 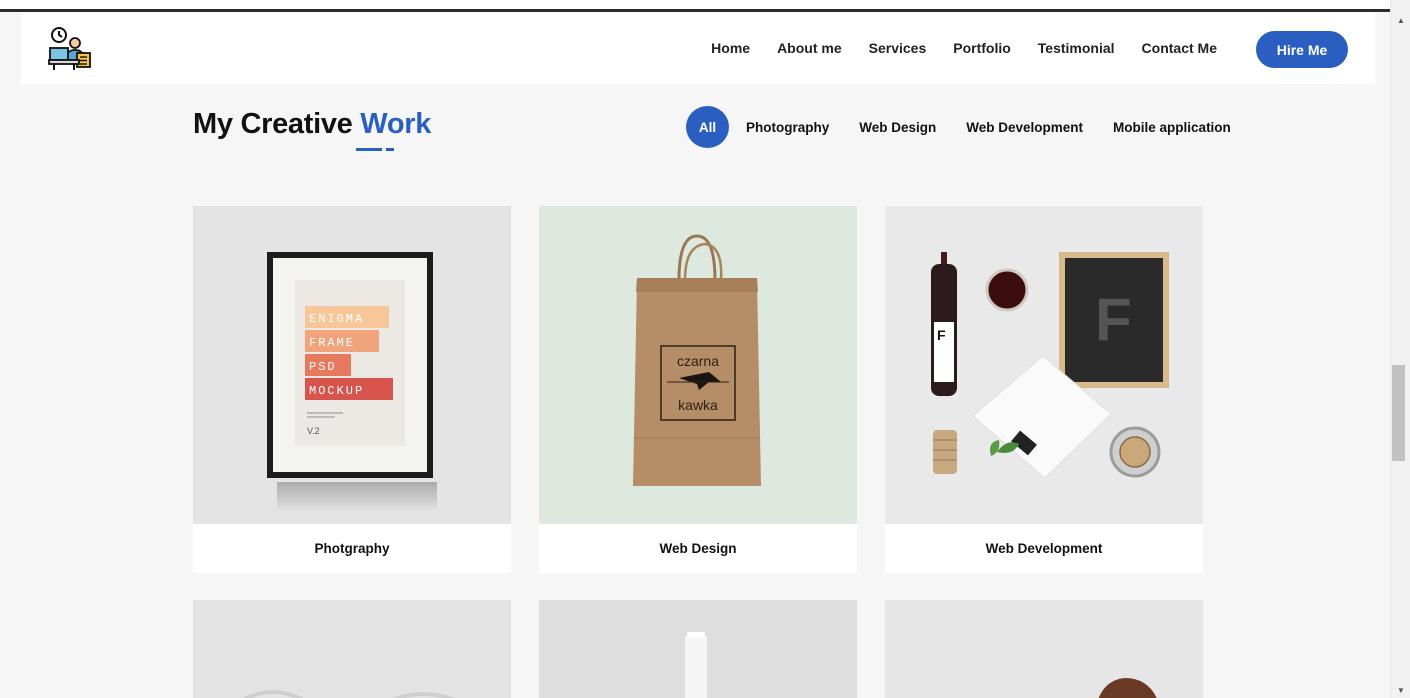 What do you see at coordinates (70, 49) in the screenshot?
I see `logo-icon` at bounding box center [70, 49].